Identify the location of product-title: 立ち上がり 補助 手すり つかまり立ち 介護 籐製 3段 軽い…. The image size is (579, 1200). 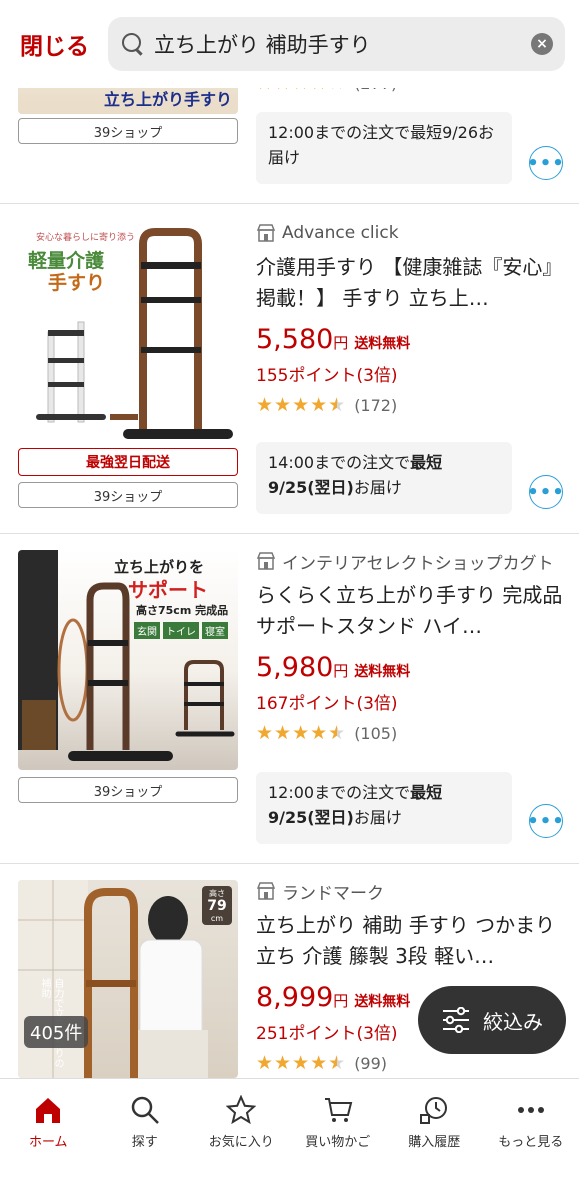
(412, 941).